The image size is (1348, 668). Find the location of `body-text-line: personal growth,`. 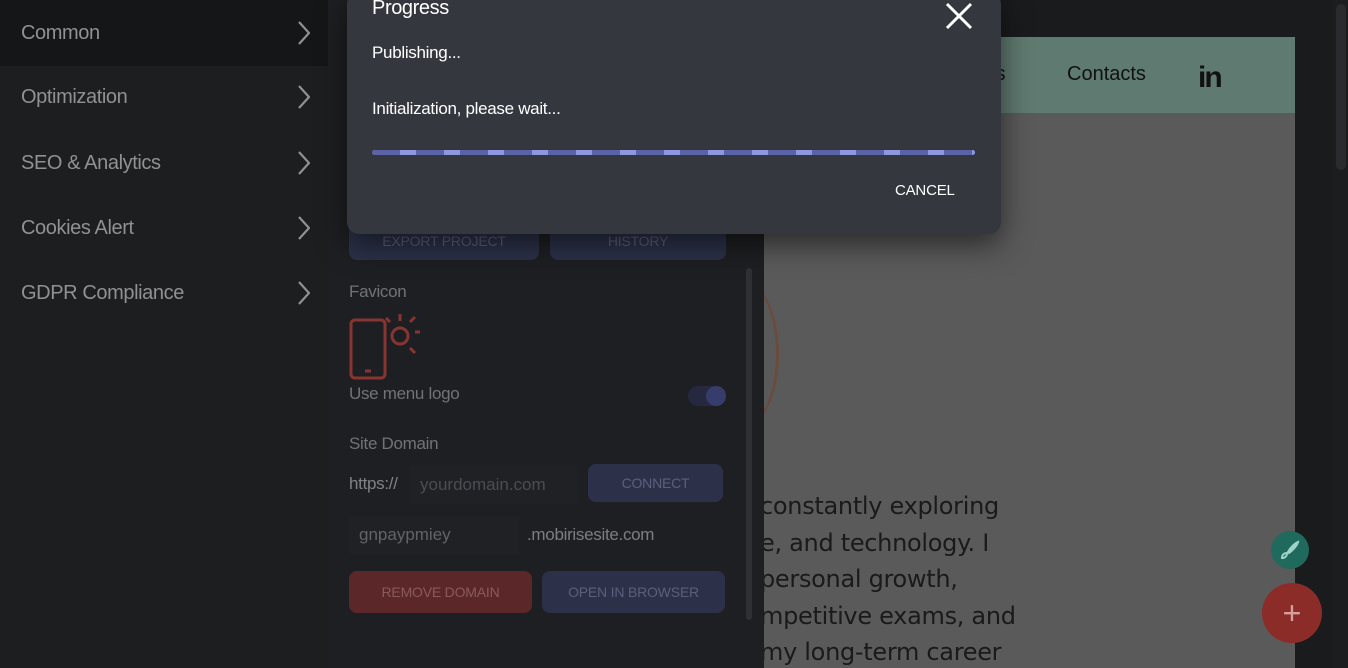

body-text-line: personal growth, is located at coordinates (861, 579).